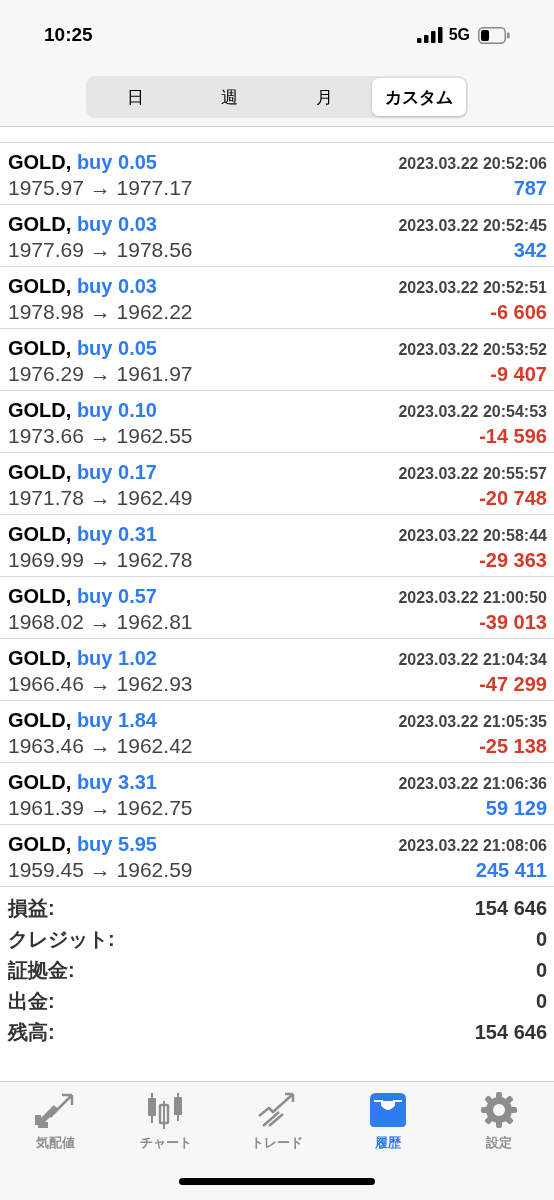 Image resolution: width=554 pixels, height=1200 pixels. I want to click on trade-time: 2023.03.22 20:54:53, so click(472, 412).